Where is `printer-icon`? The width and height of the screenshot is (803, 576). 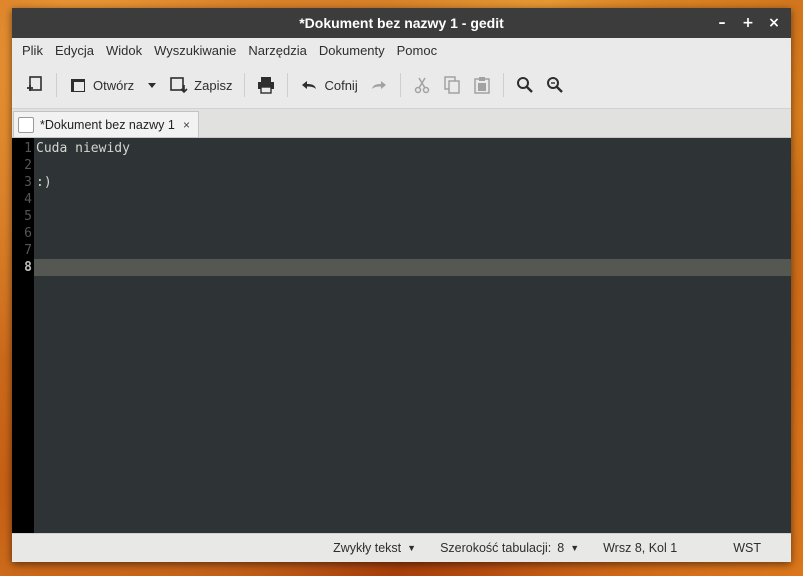
printer-icon is located at coordinates (266, 85).